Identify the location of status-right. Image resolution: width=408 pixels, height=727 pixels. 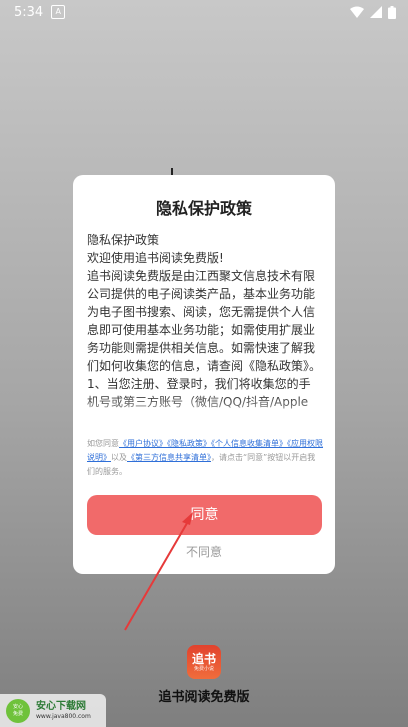
(373, 12).